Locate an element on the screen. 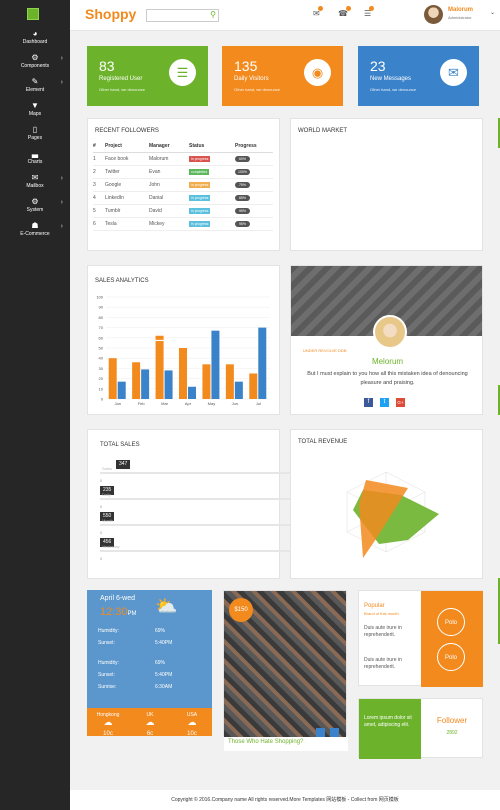 The width and height of the screenshot is (500, 810). file-text-icon: ☰ is located at coordinates (182, 72).